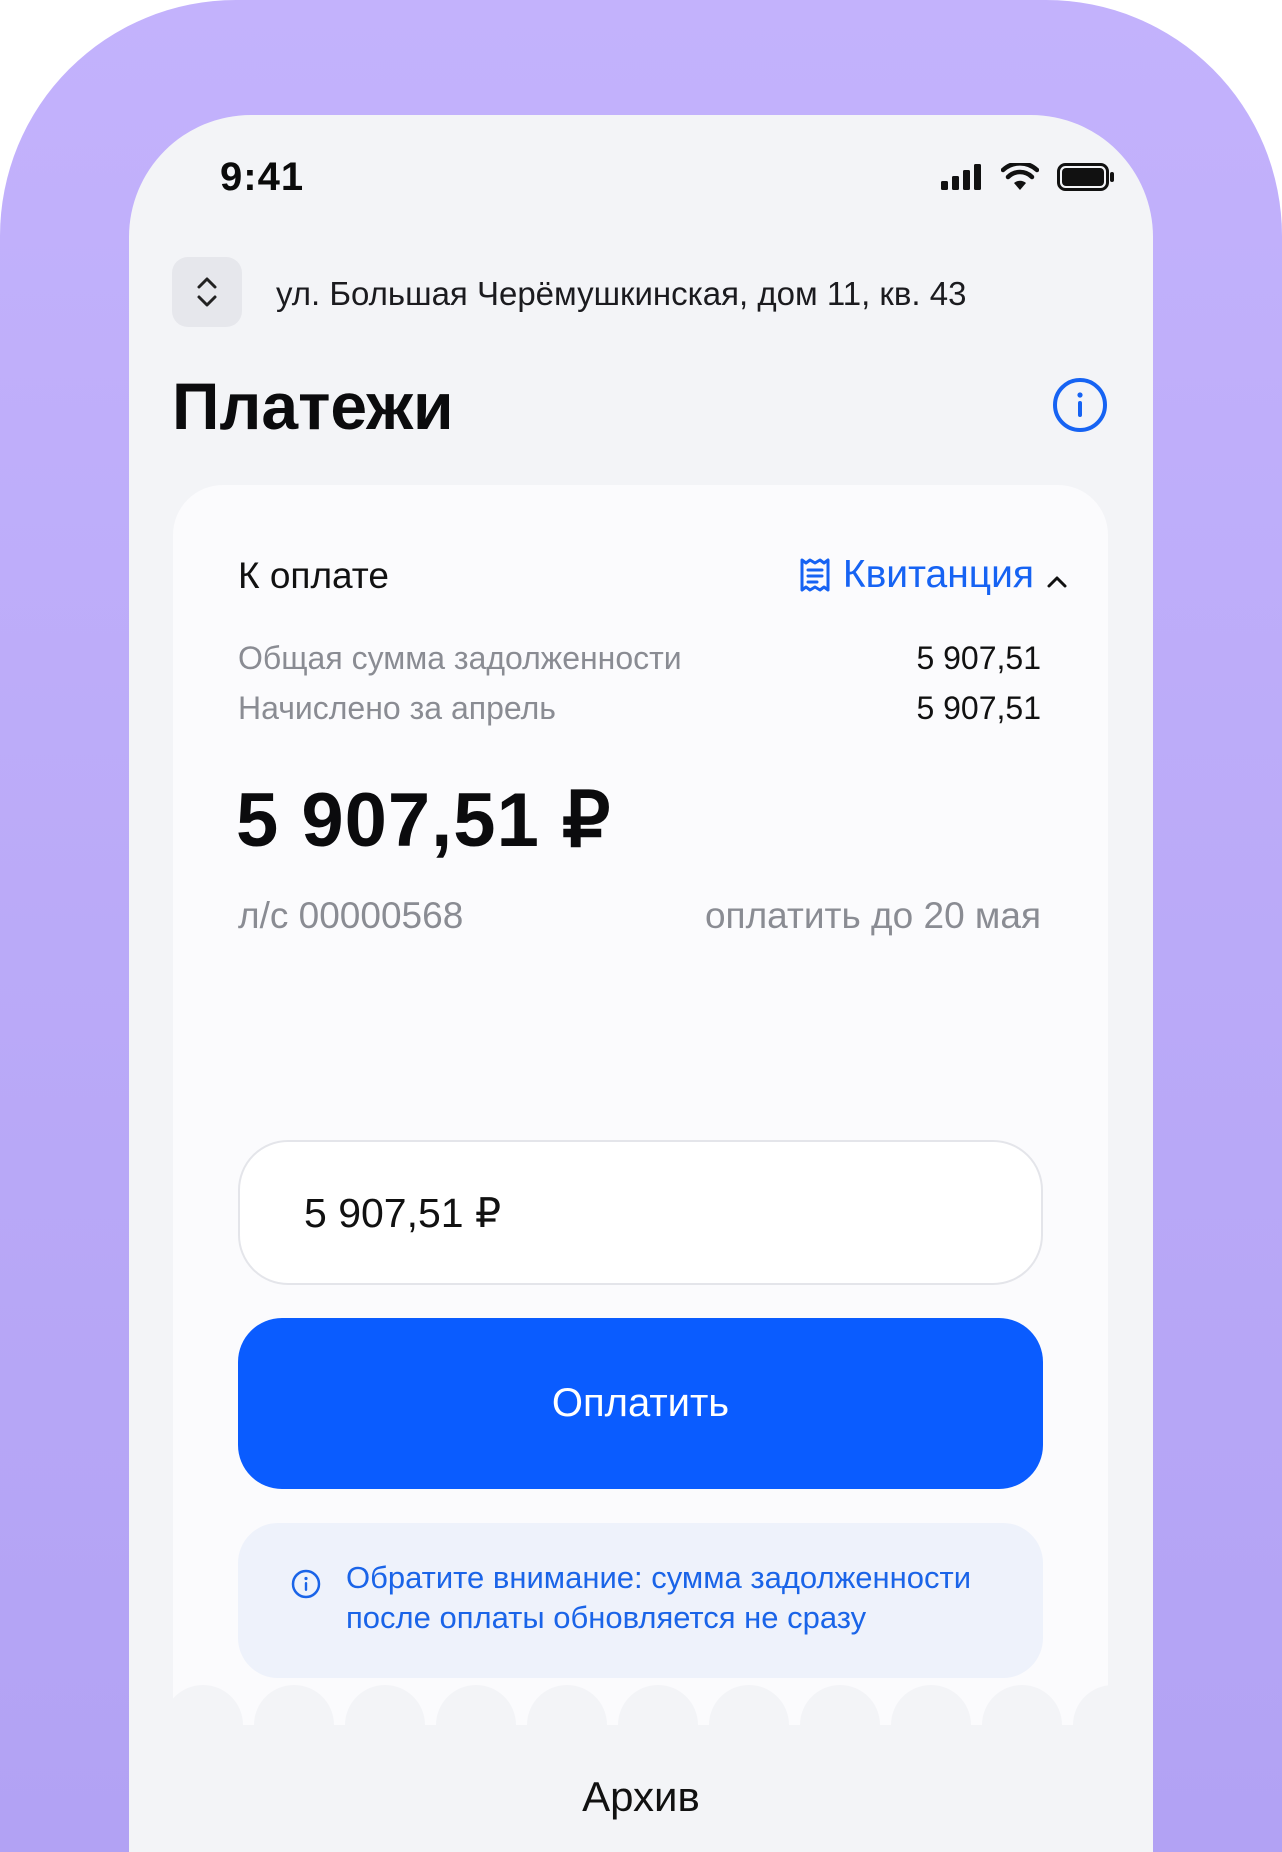 This screenshot has height=1852, width=1282. I want to click on address-switch-button, so click(207, 292).